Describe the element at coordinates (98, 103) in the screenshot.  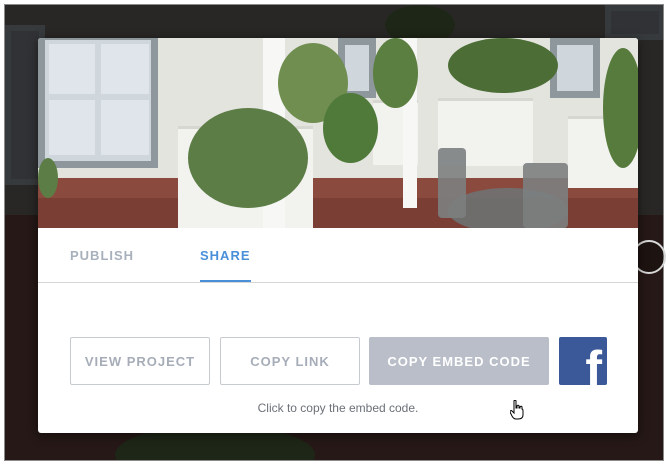
I see `thumbnail-window` at that location.